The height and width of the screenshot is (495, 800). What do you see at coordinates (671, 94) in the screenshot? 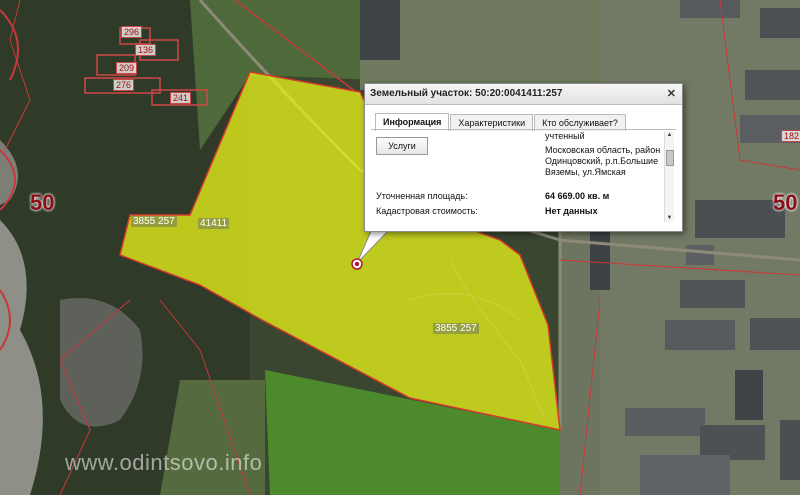
I see `close-icon: ✕` at bounding box center [671, 94].